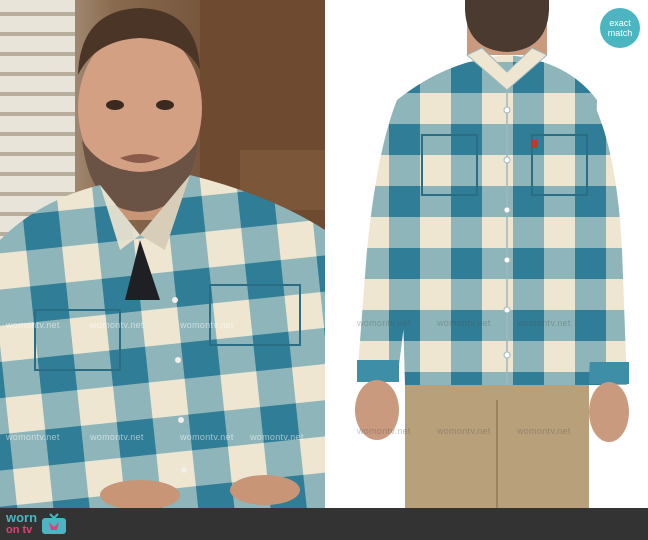 This screenshot has width=648, height=540. I want to click on site-logo: worn on tv, so click(36, 523).